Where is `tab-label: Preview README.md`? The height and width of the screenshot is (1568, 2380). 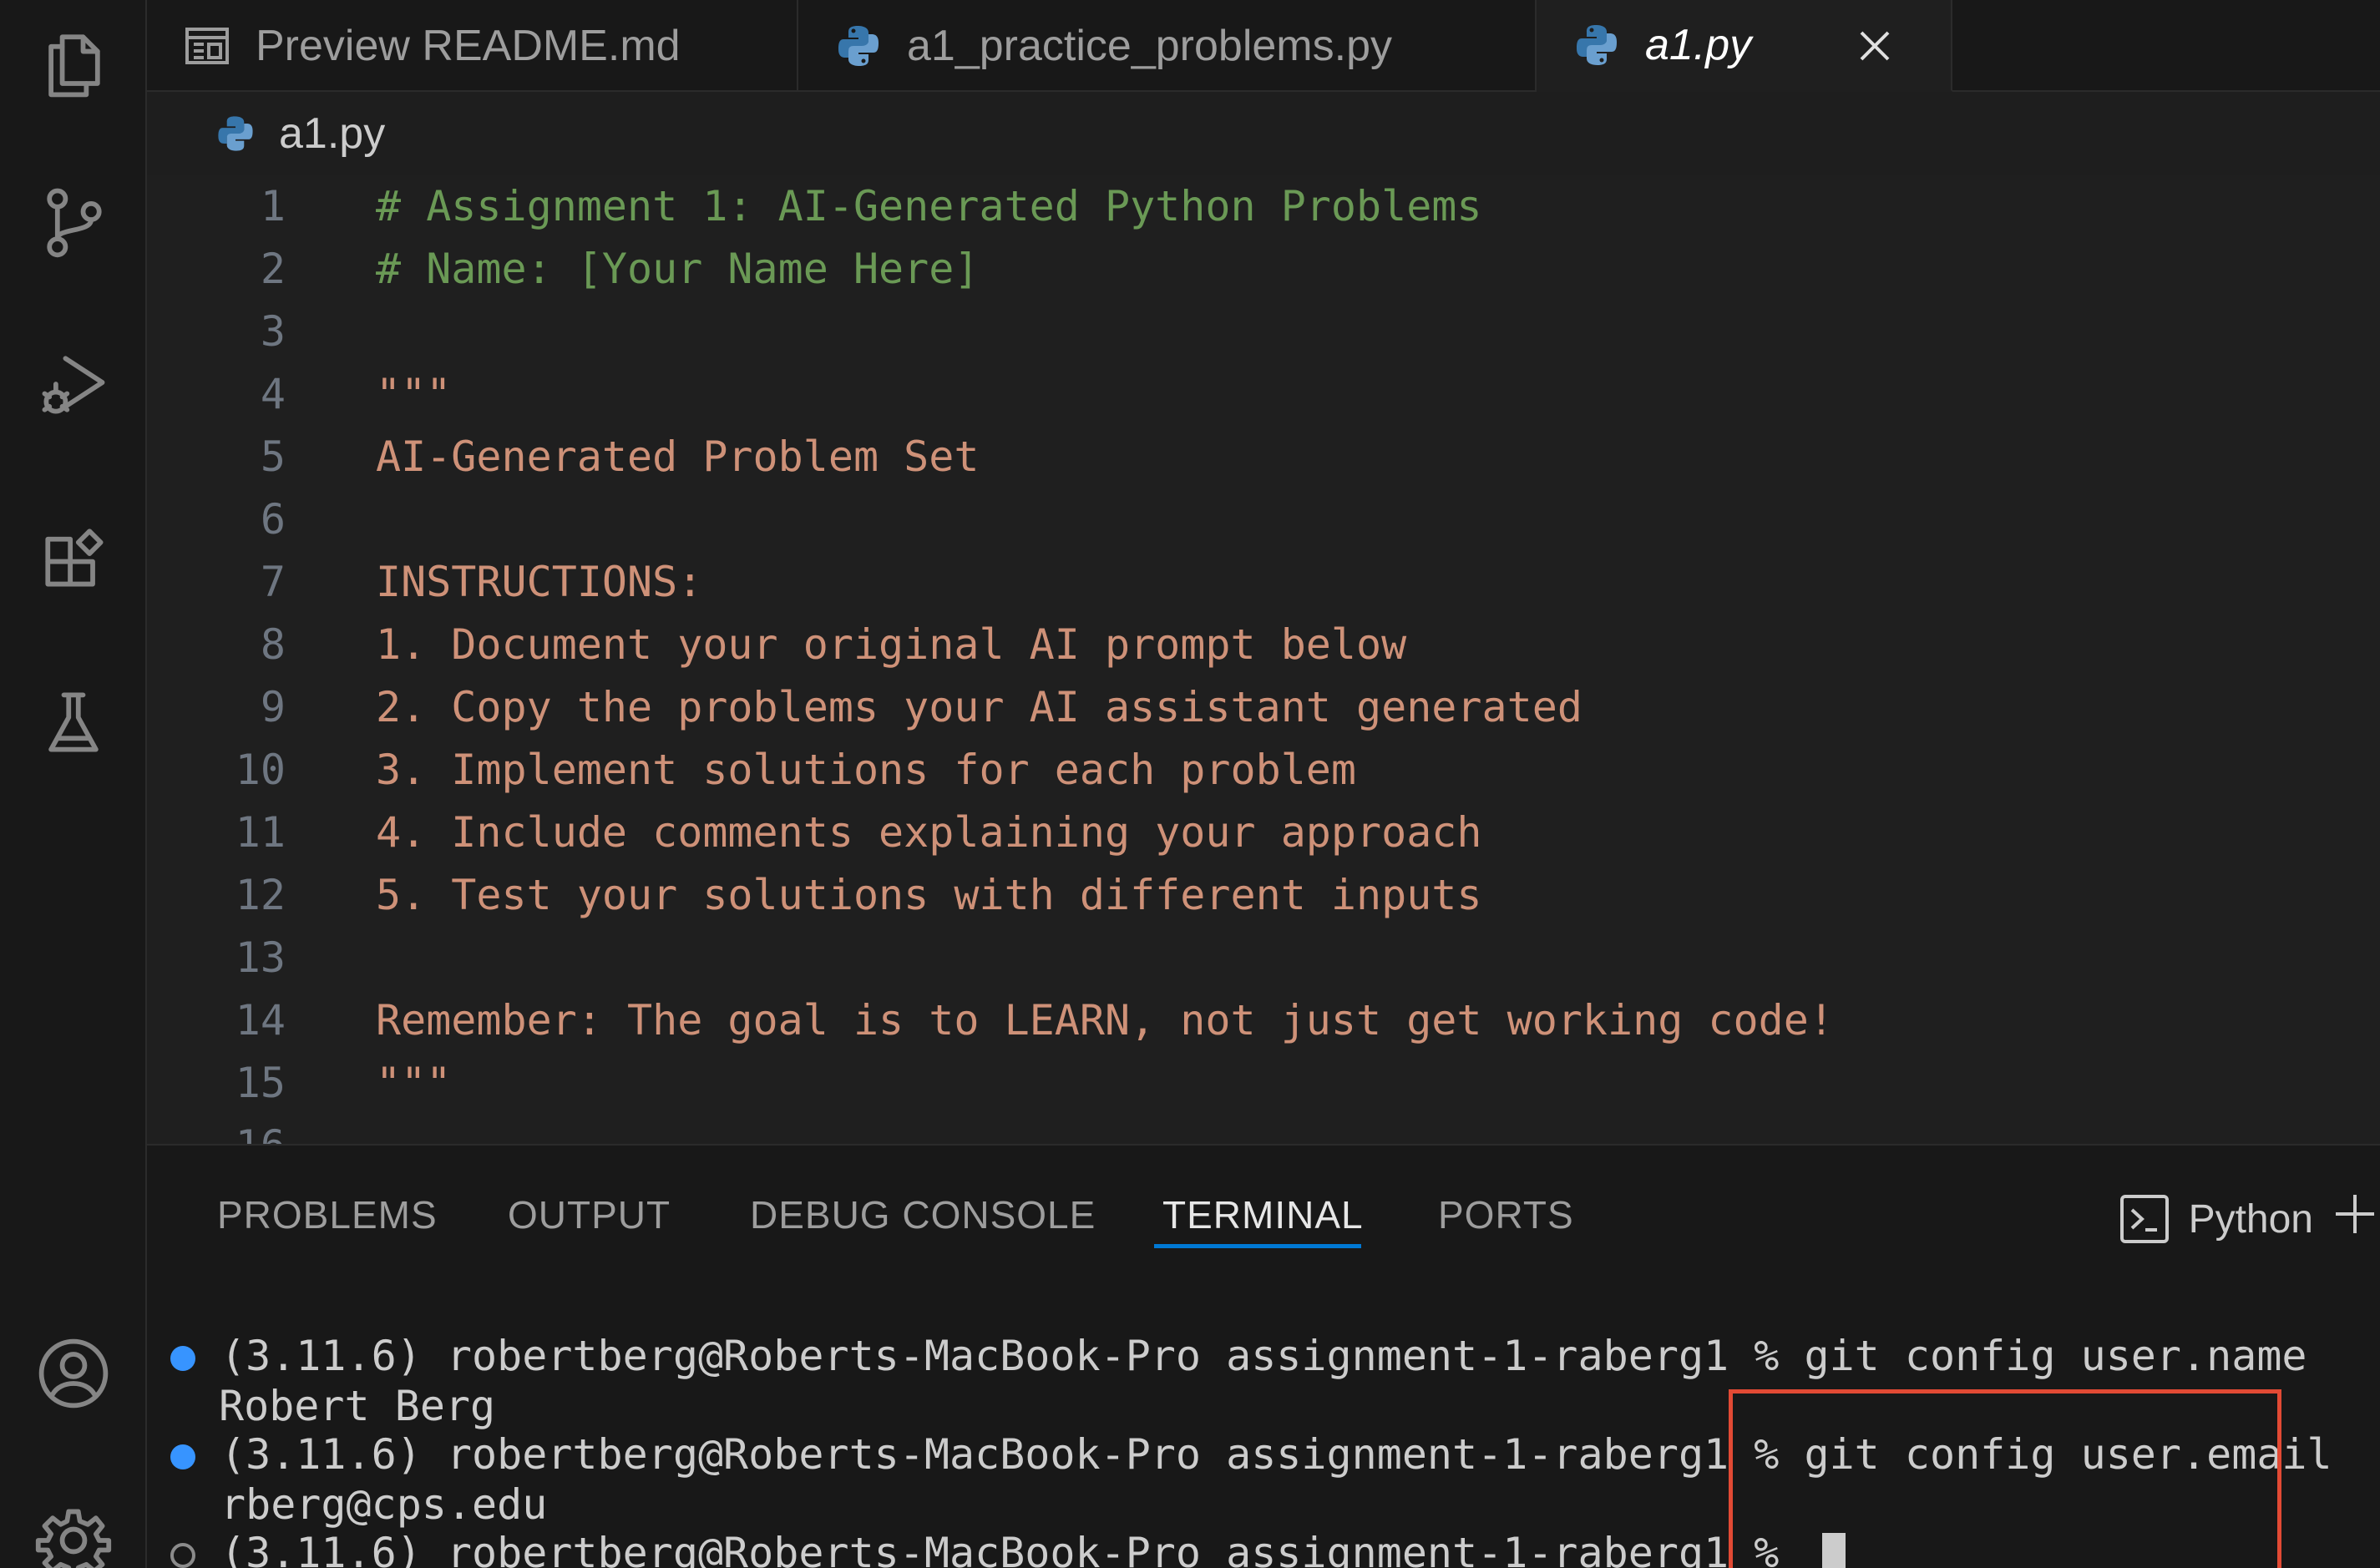 tab-label: Preview README.md is located at coordinates (468, 46).